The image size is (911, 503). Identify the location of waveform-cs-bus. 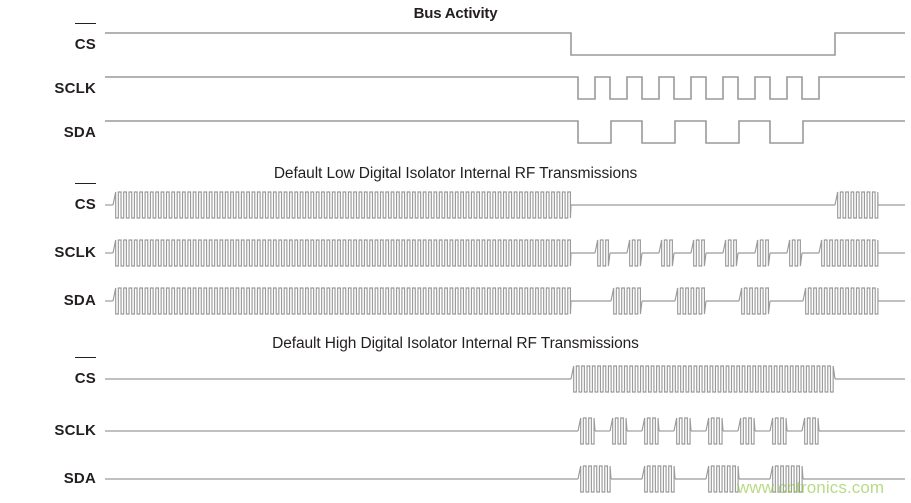
(505, 45).